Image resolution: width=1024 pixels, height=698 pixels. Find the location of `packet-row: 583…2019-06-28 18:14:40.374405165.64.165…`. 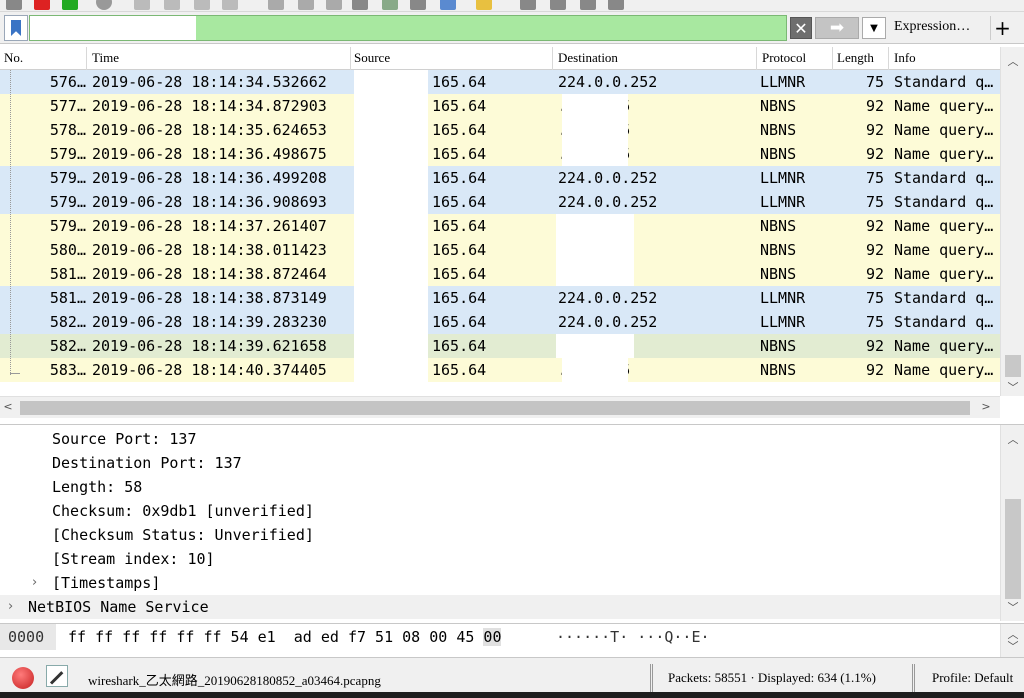

packet-row: 583…2019-06-28 18:14:40.374405165.64.165… is located at coordinates (500, 370).